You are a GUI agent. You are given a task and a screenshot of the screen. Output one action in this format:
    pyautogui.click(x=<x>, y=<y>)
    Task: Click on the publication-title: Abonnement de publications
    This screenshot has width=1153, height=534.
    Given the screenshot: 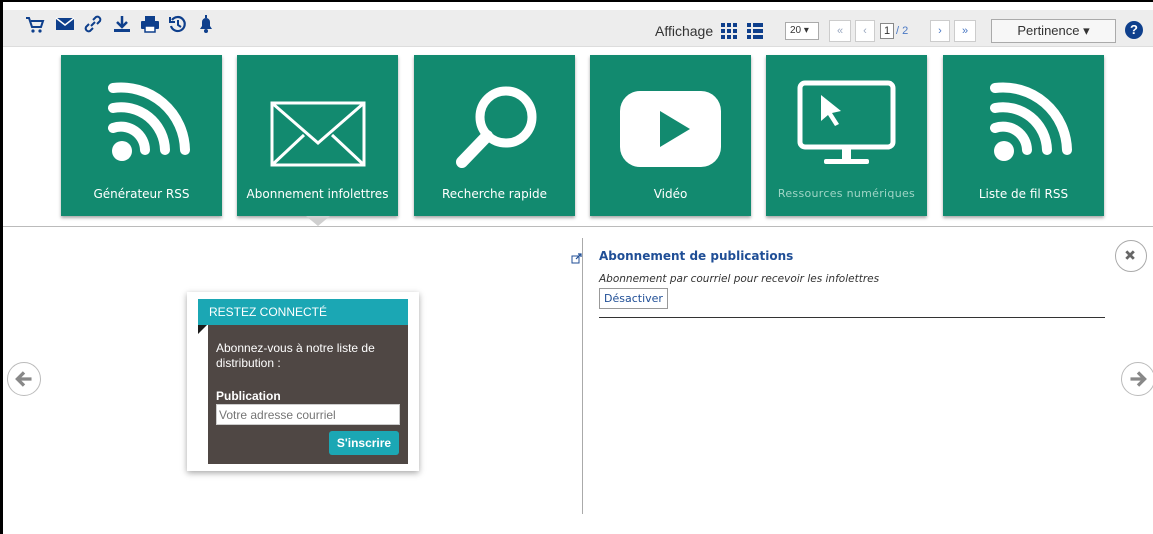 What is the action you would take?
    pyautogui.click(x=696, y=256)
    